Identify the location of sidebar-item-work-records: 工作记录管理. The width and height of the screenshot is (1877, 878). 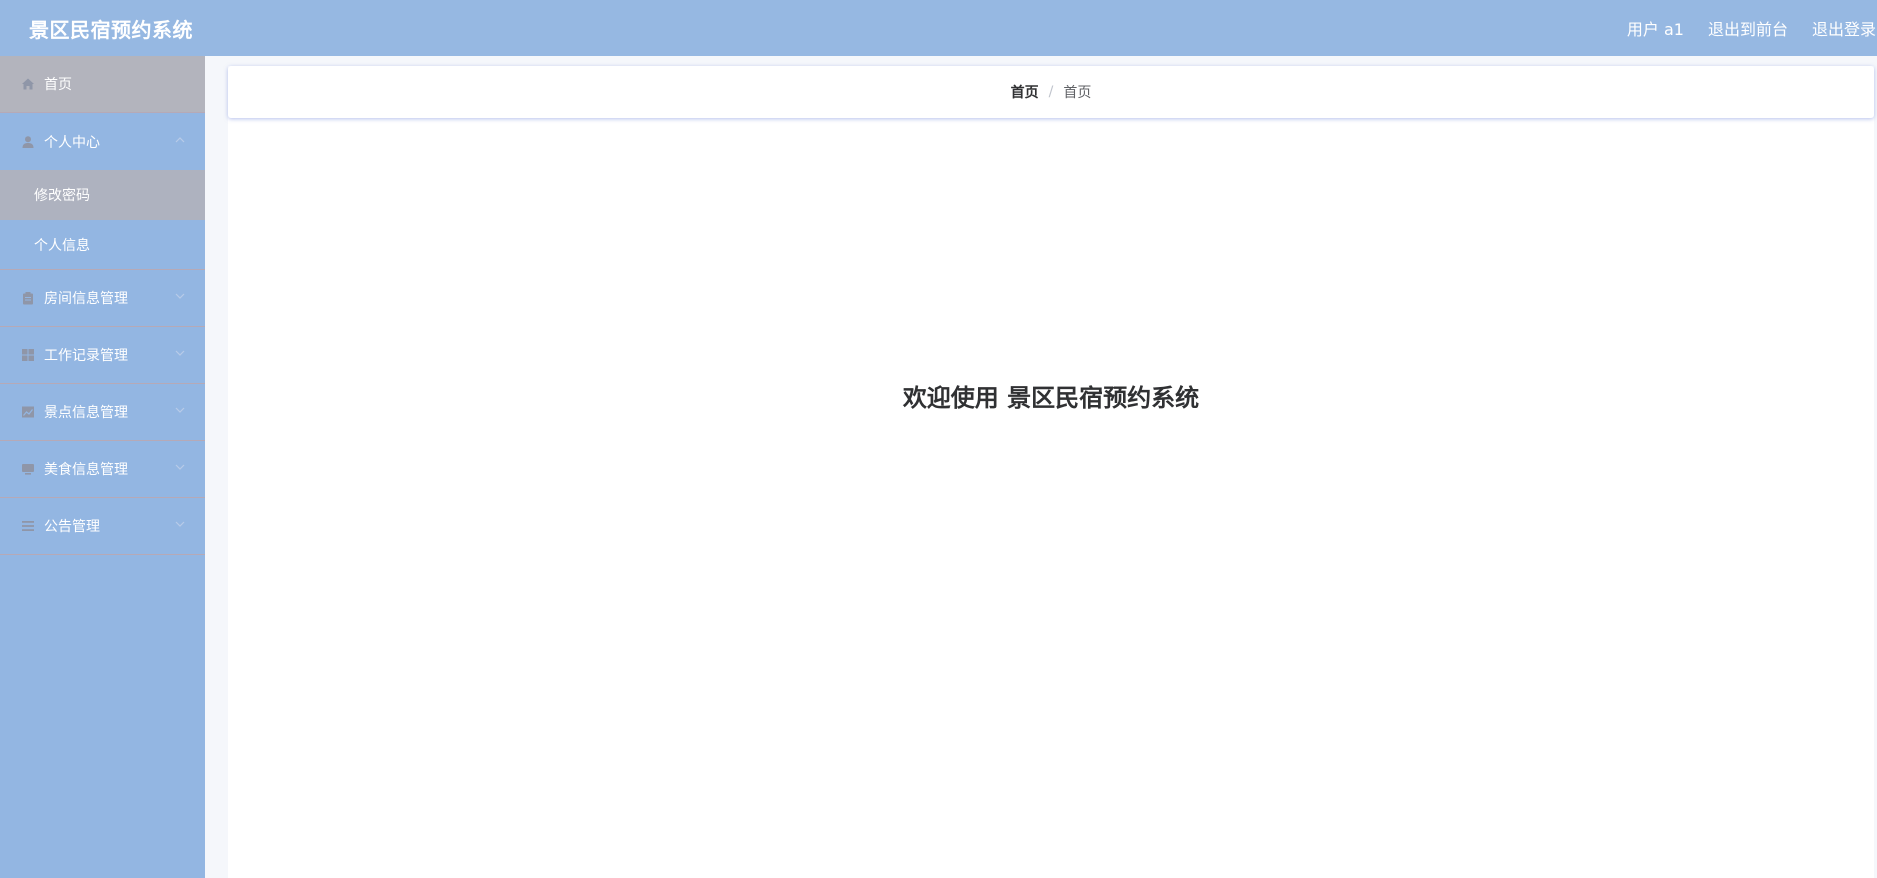
(102, 355).